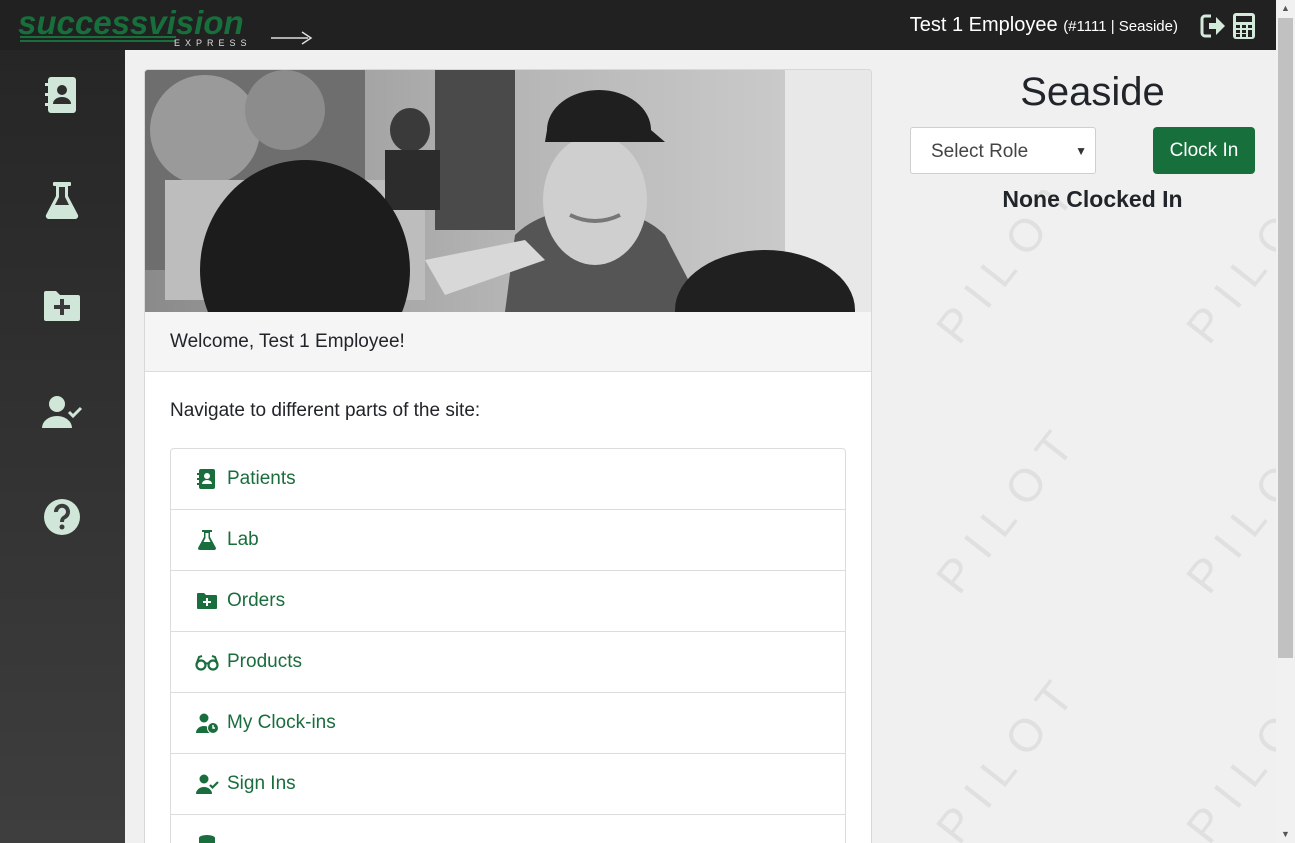 Image resolution: width=1295 pixels, height=843 pixels. What do you see at coordinates (508, 342) in the screenshot?
I see `welcome-heading: Welcome, Test 1 Employee!` at bounding box center [508, 342].